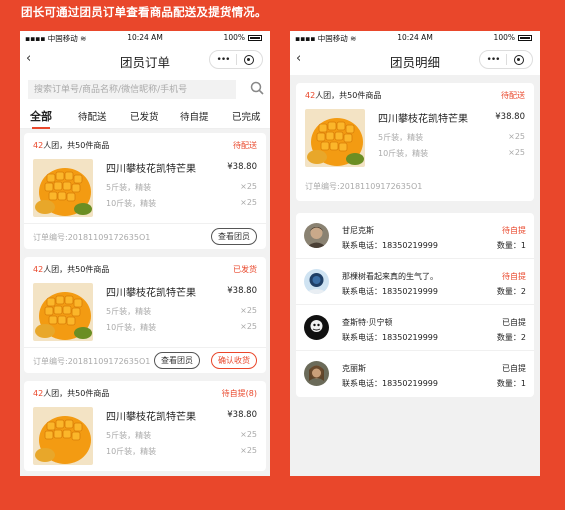 The height and width of the screenshot is (510, 565). I want to click on order-status-tabs: 全部 待配送 已发货 待自提 已完成, so click(145, 116).